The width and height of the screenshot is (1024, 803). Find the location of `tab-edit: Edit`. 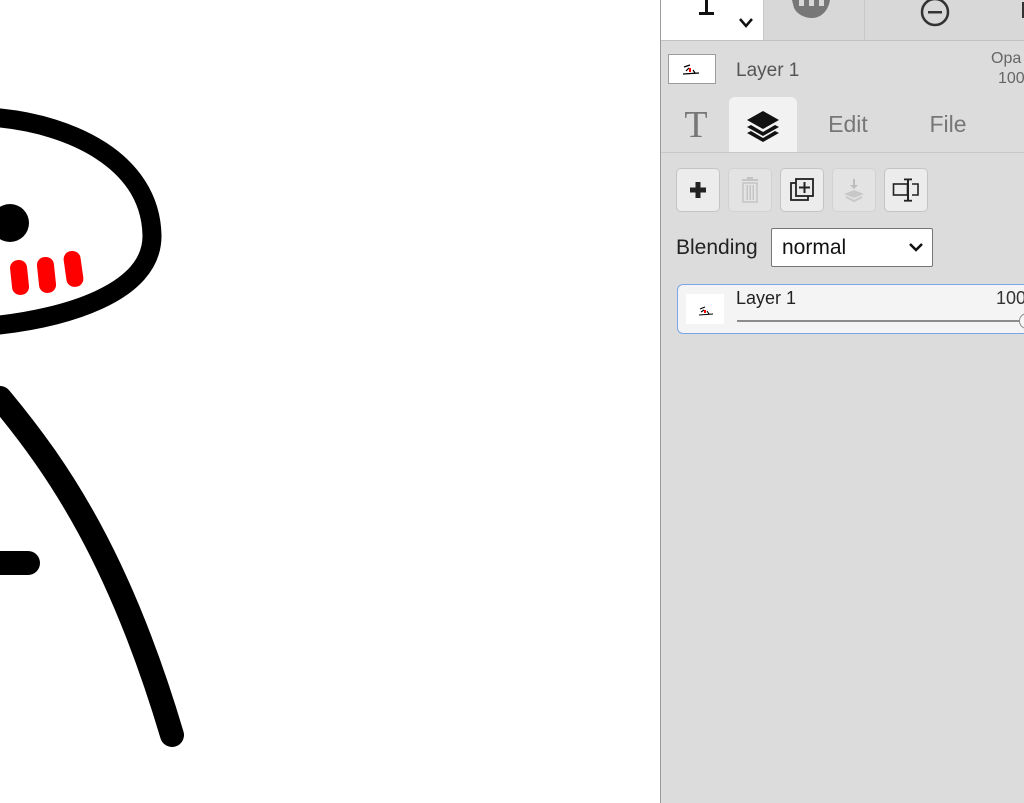

tab-edit: Edit is located at coordinates (848, 124).